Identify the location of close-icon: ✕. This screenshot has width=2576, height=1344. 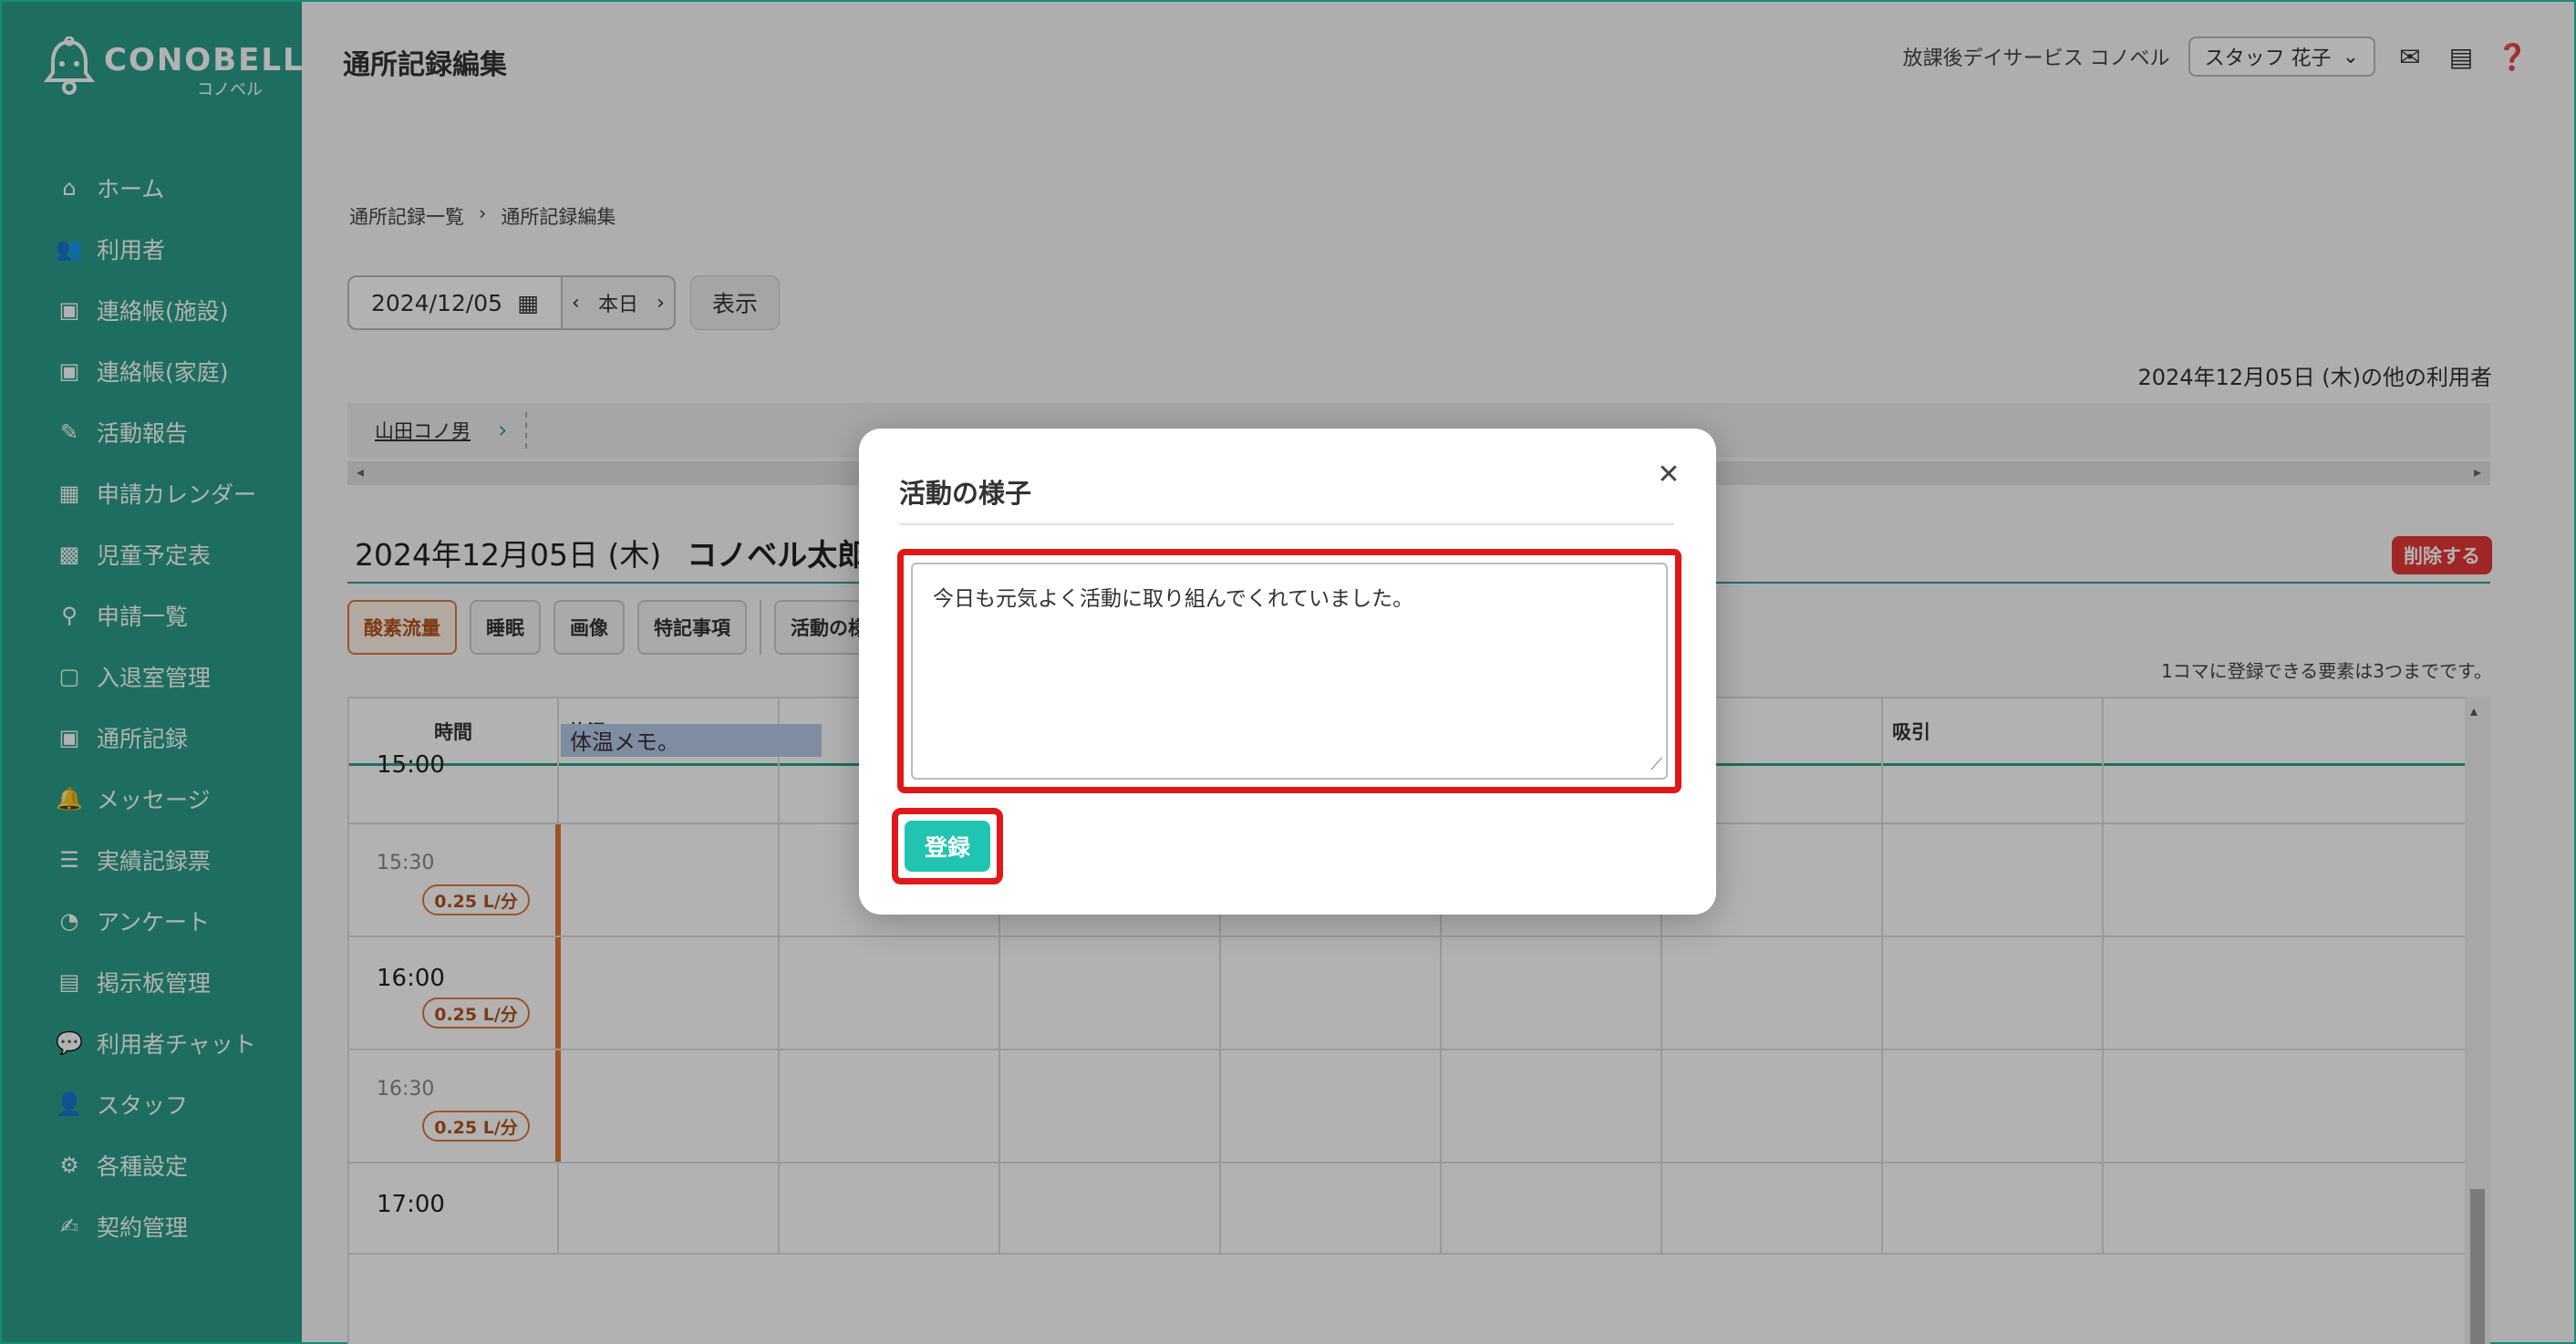
(1669, 474).